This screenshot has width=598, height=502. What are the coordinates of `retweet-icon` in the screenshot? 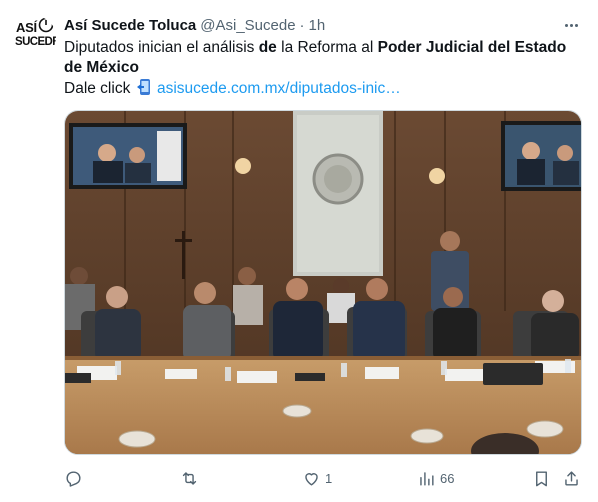 It's located at (189, 478).